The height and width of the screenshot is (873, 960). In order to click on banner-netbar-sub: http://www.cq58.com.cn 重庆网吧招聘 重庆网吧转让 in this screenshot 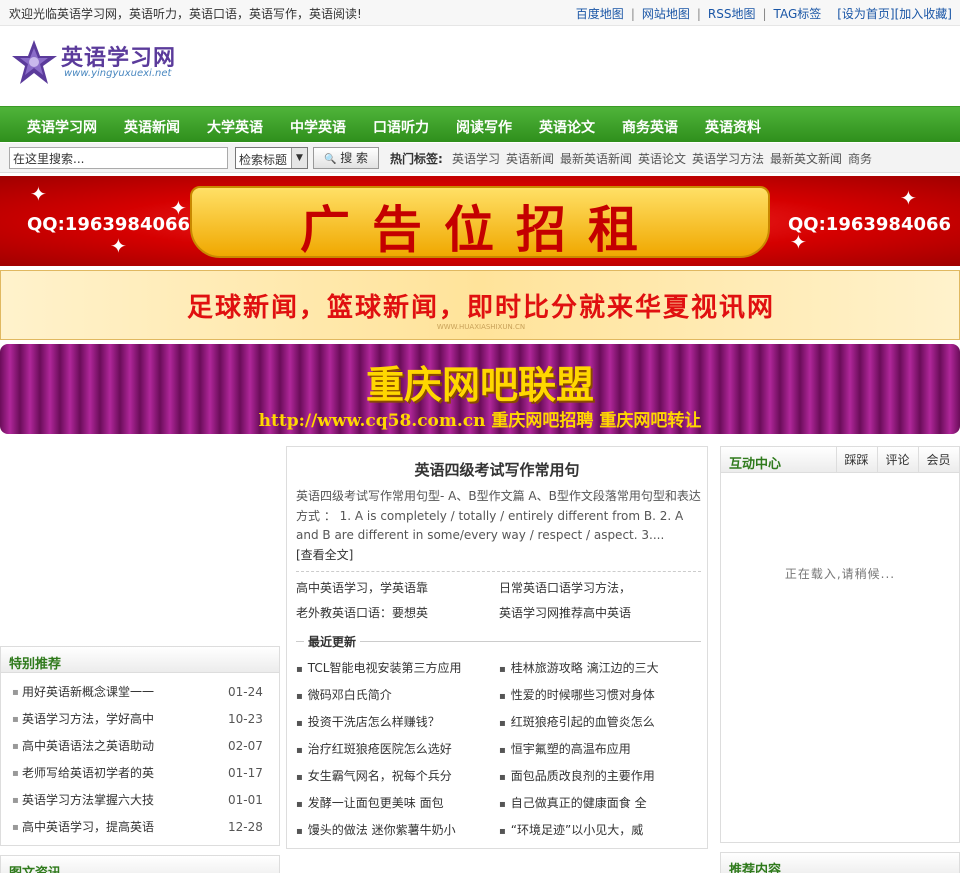, I will do `click(480, 421)`.